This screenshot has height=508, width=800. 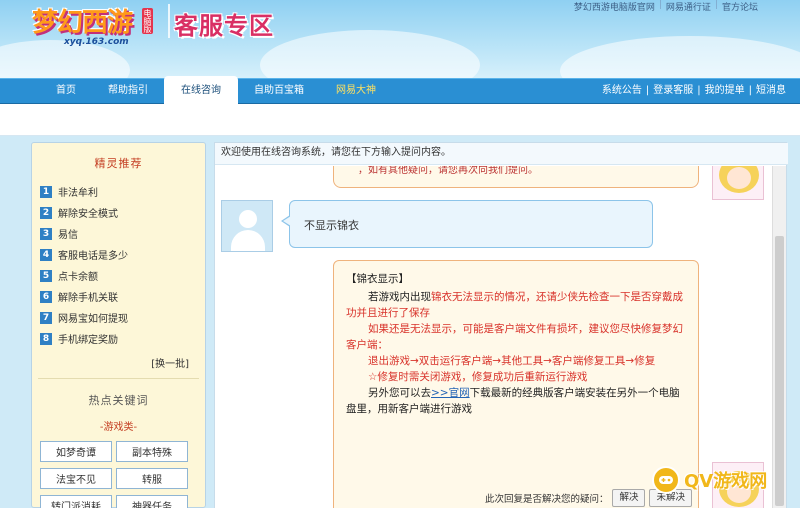 What do you see at coordinates (331, 225) in the screenshot?
I see `user-message-text: 不显示锦衣` at bounding box center [331, 225].